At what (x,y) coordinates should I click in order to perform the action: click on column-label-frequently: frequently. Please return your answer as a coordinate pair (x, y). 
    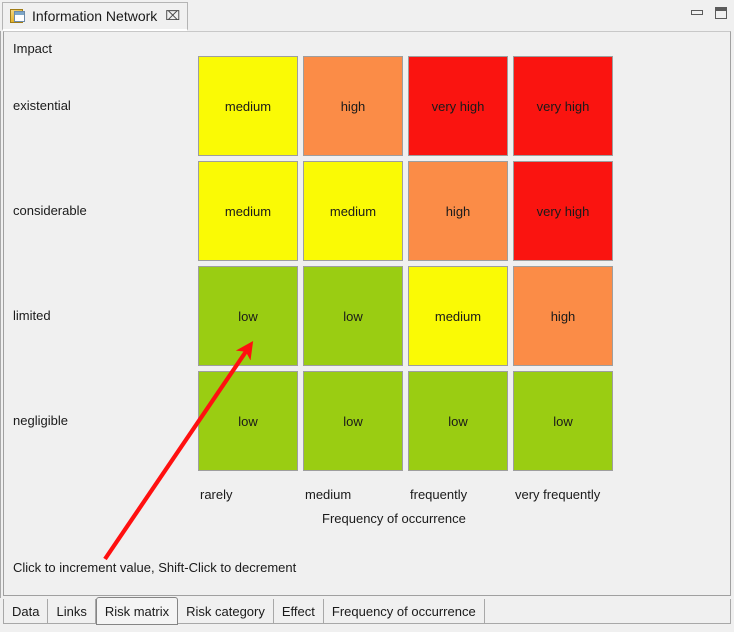
    Looking at the image, I should click on (439, 494).